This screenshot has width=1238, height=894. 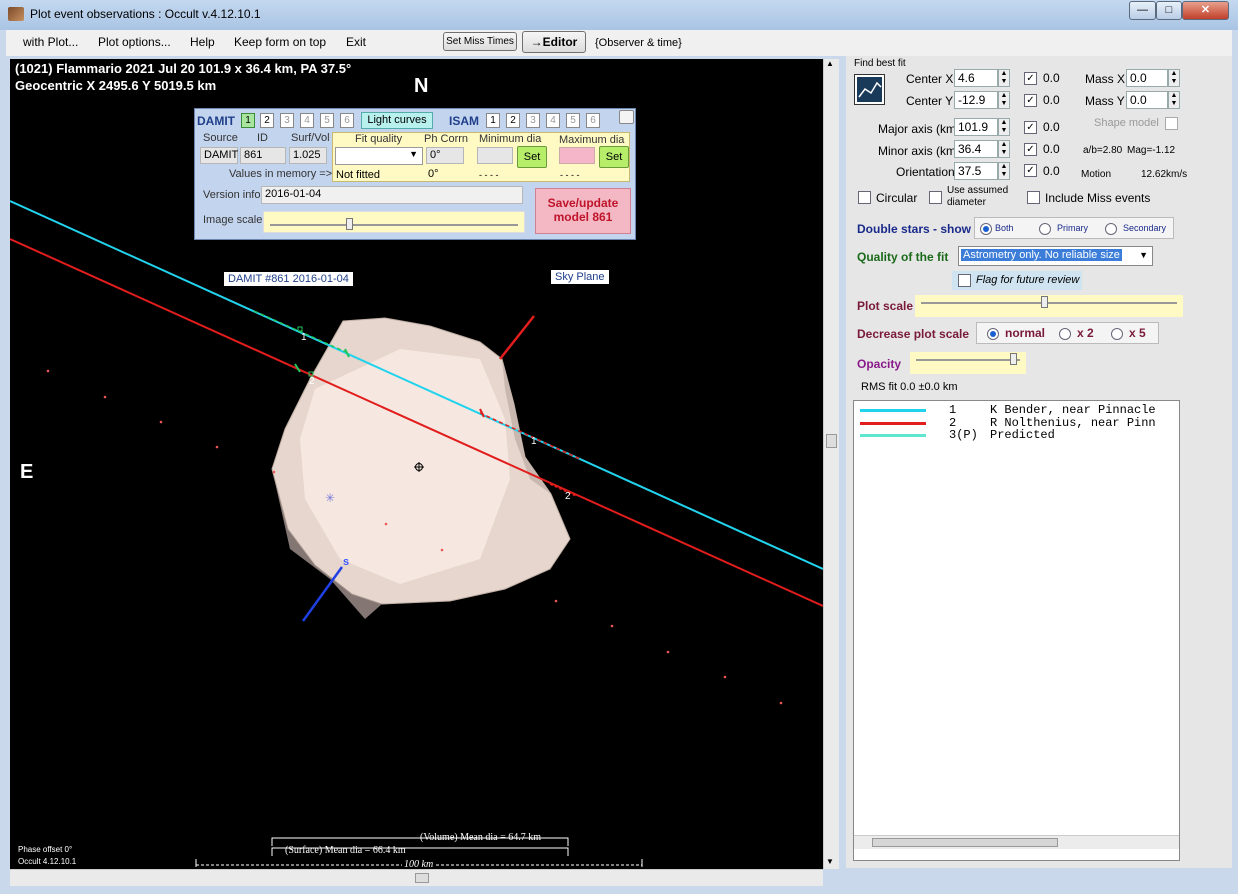 What do you see at coordinates (356, 42) in the screenshot?
I see `menu-exit: Exit` at bounding box center [356, 42].